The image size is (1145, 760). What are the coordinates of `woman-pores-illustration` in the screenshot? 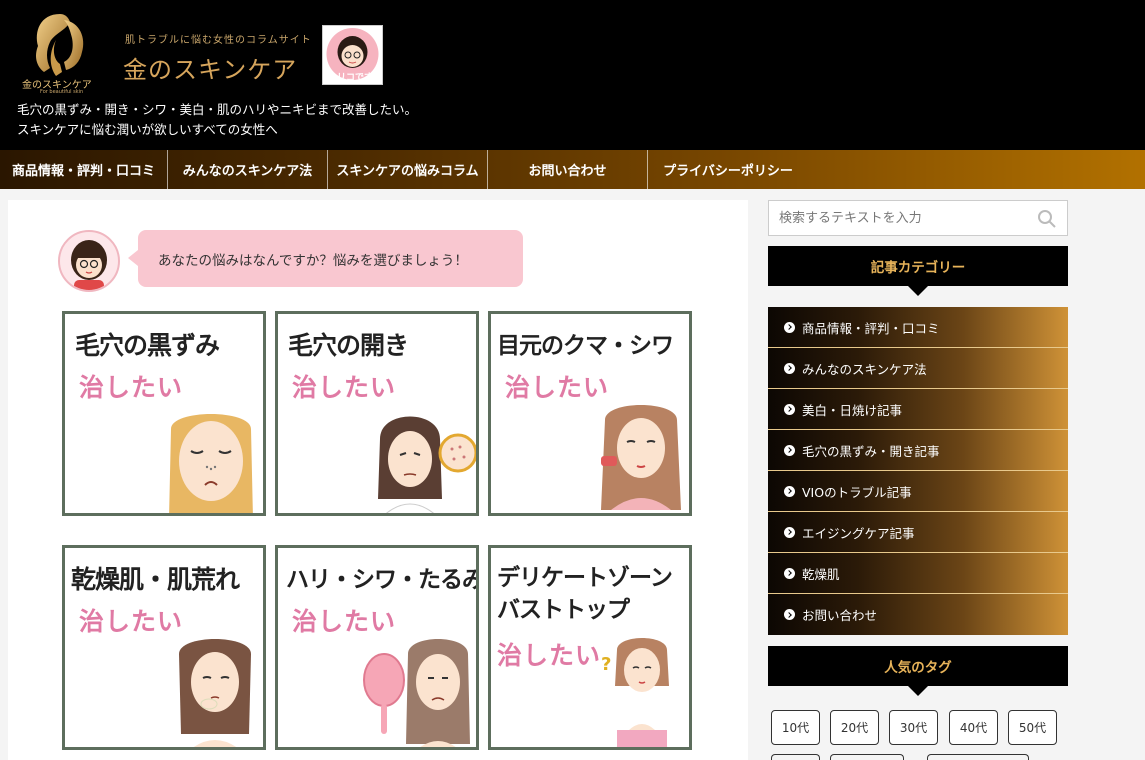 It's located at (427, 464).